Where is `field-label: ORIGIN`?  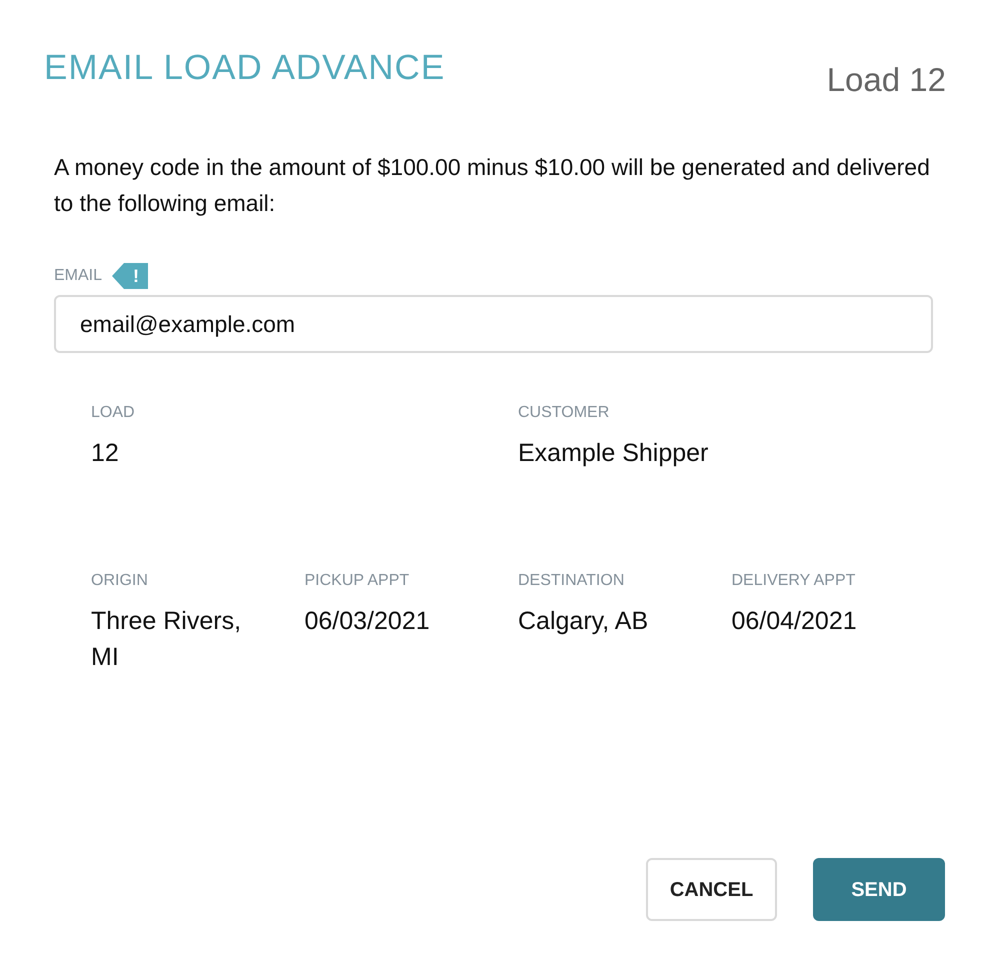
field-label: ORIGIN is located at coordinates (120, 581).